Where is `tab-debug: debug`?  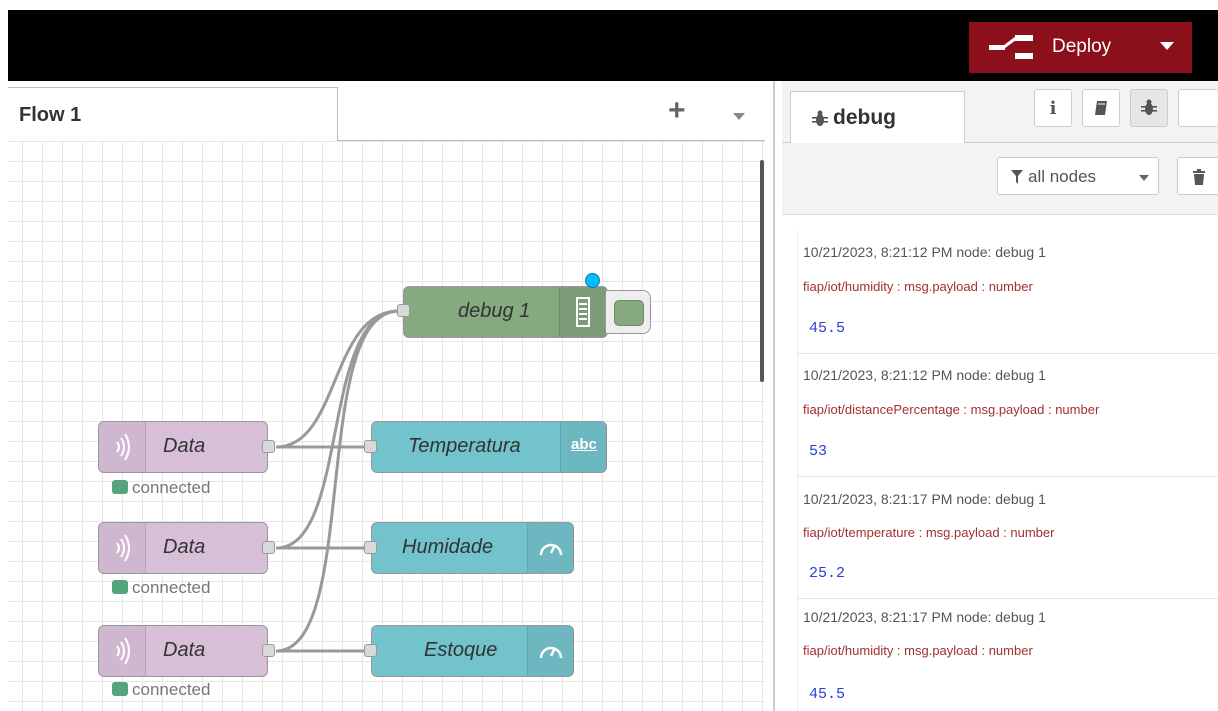
tab-debug: debug is located at coordinates (877, 117).